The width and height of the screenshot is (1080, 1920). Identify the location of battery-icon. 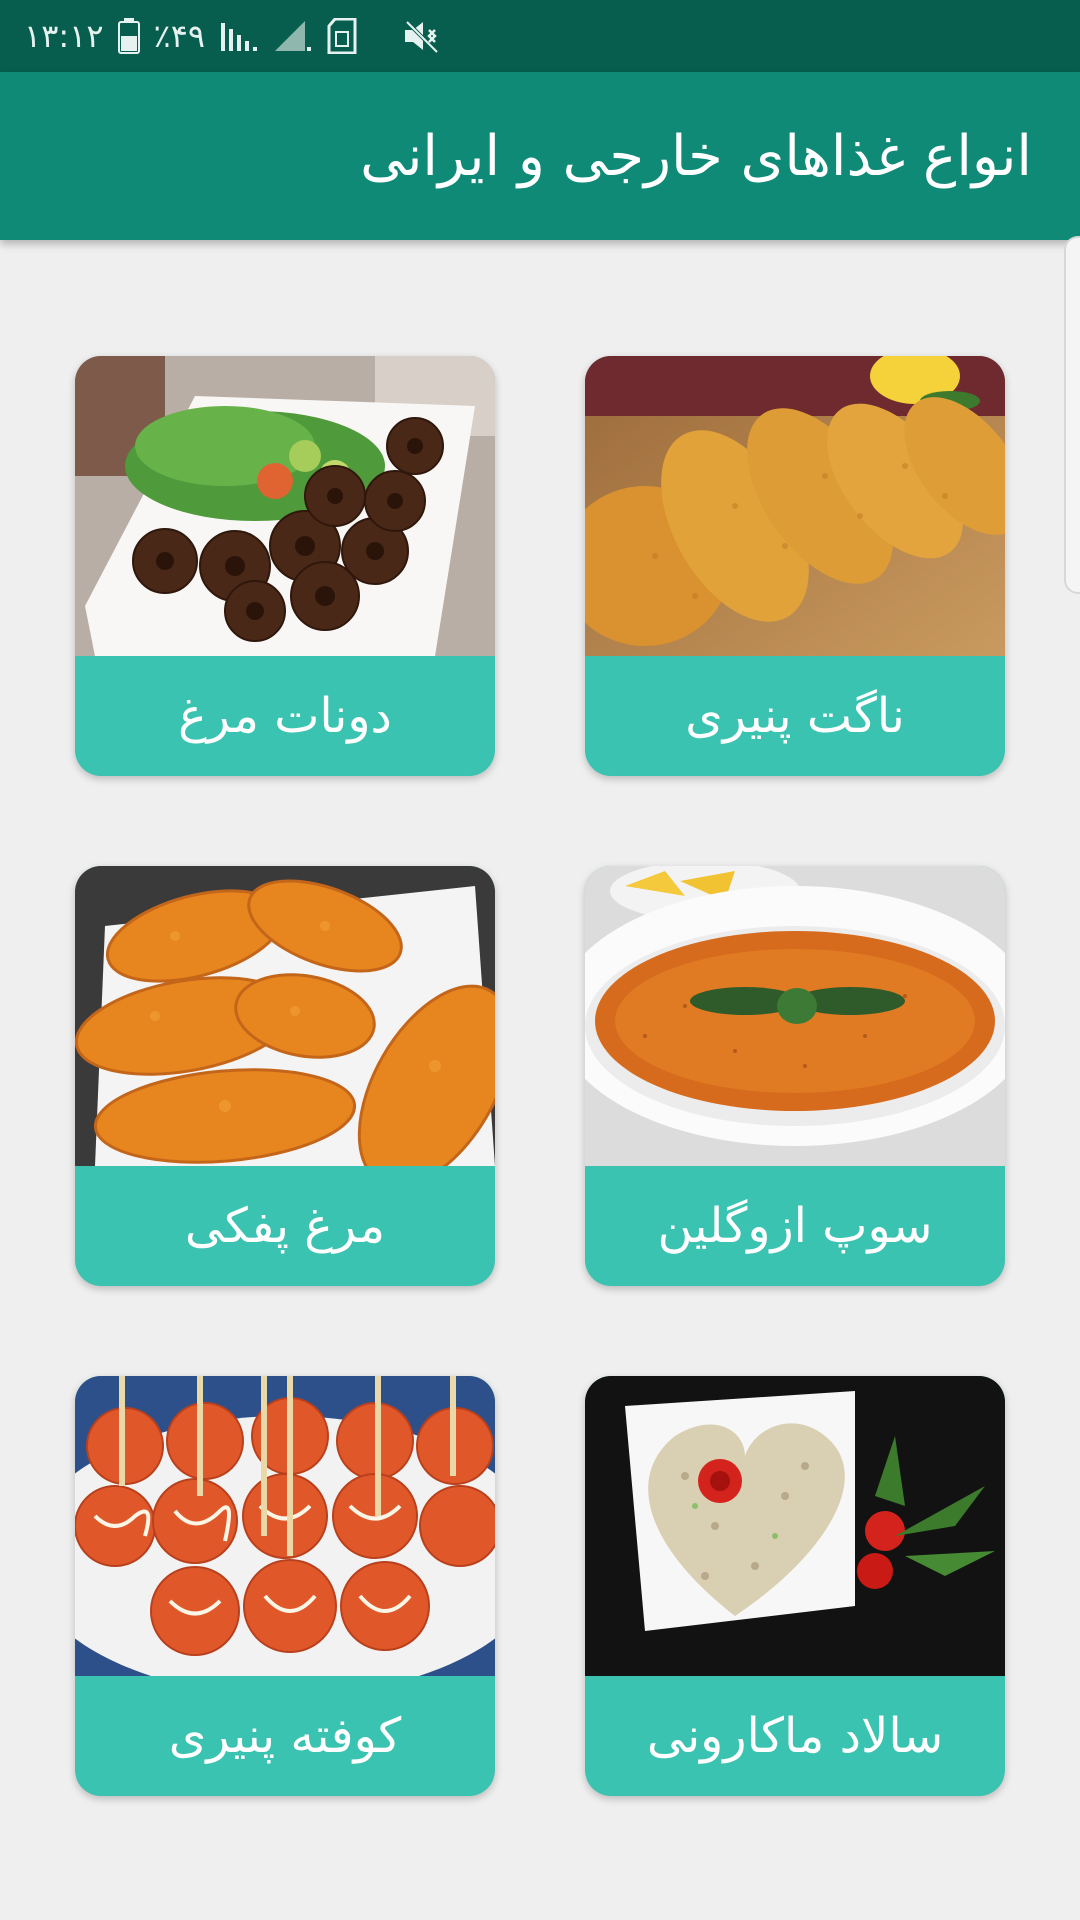
(128, 36).